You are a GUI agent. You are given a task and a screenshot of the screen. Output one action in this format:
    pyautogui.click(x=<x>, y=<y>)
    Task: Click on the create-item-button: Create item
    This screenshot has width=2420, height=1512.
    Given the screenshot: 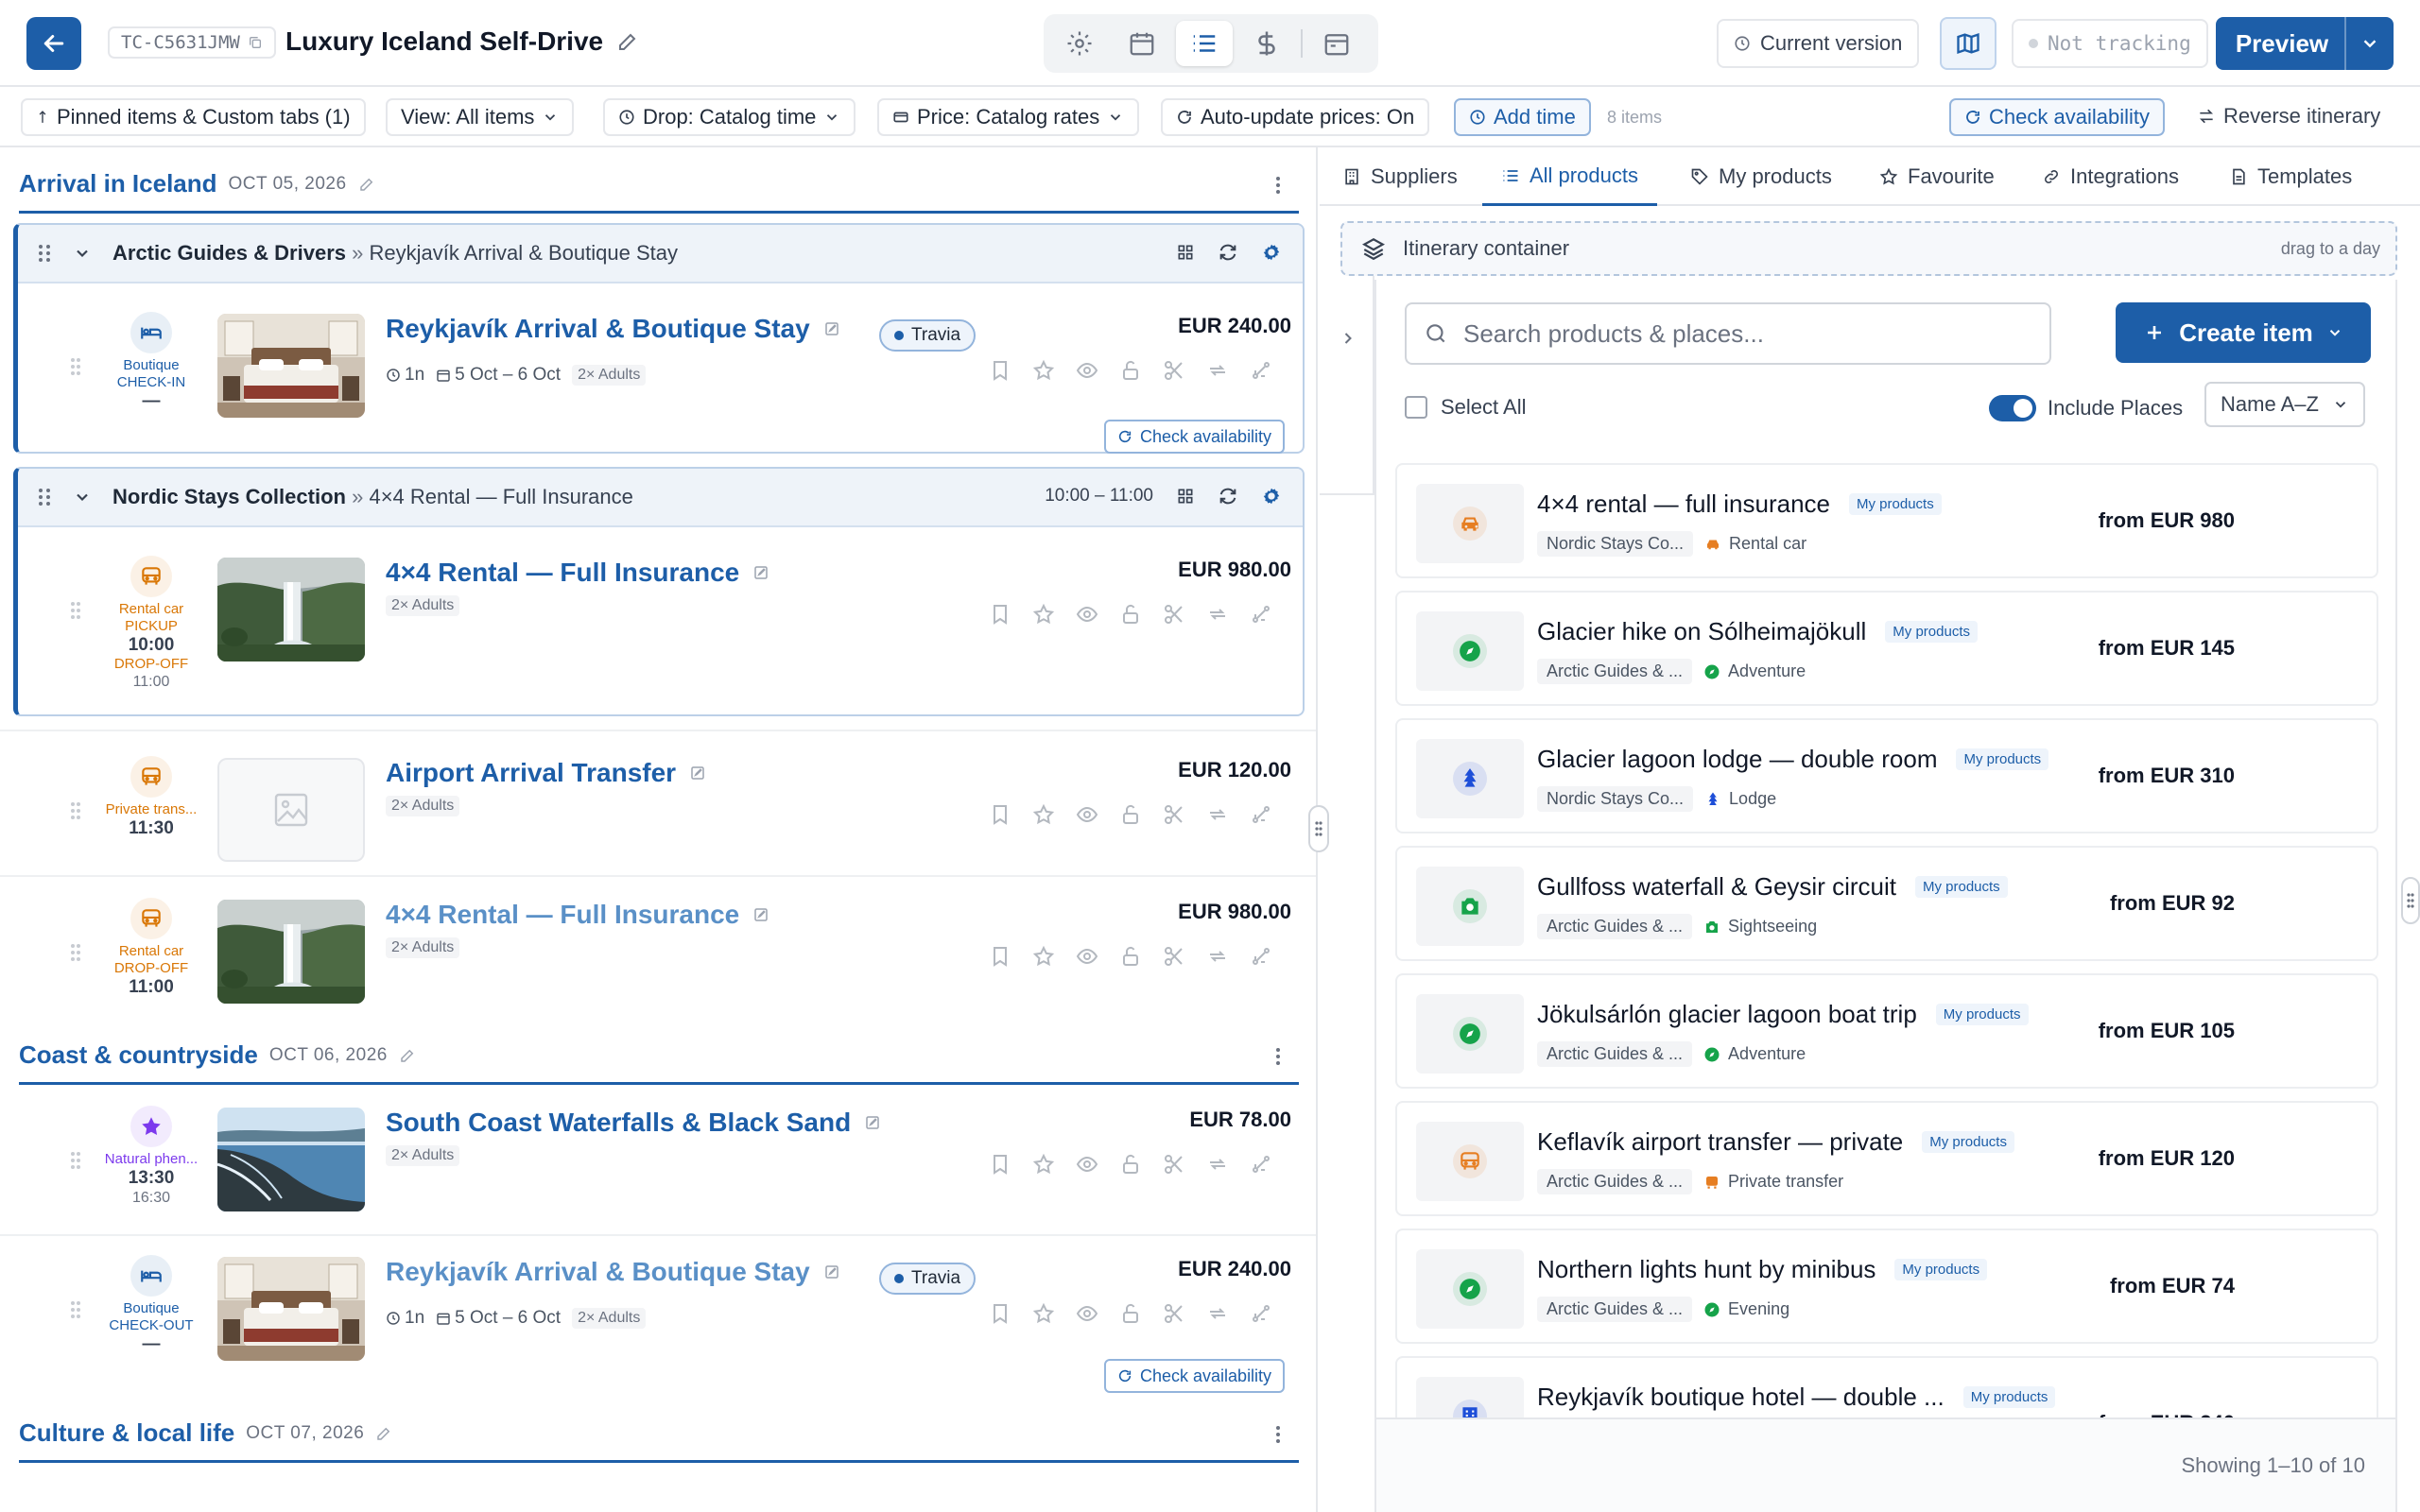 What is the action you would take?
    pyautogui.click(x=2243, y=332)
    